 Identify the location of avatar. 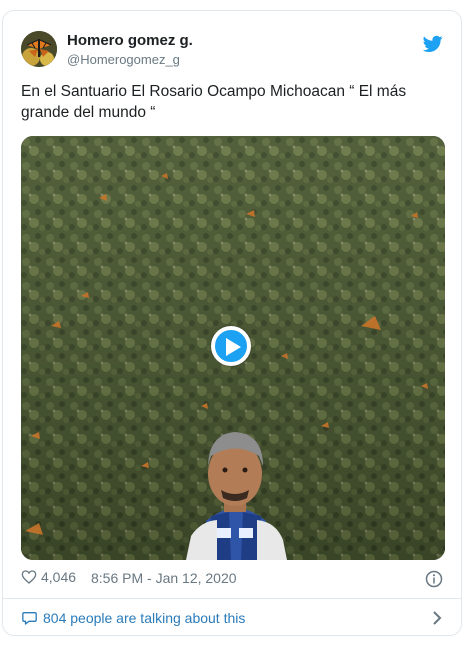
(39, 49).